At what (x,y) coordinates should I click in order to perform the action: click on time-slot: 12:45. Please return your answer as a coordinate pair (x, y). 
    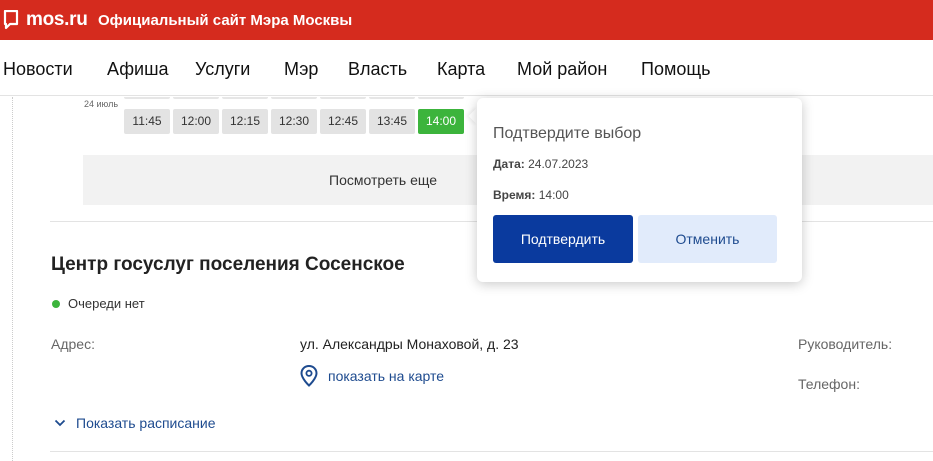
    Looking at the image, I should click on (343, 121).